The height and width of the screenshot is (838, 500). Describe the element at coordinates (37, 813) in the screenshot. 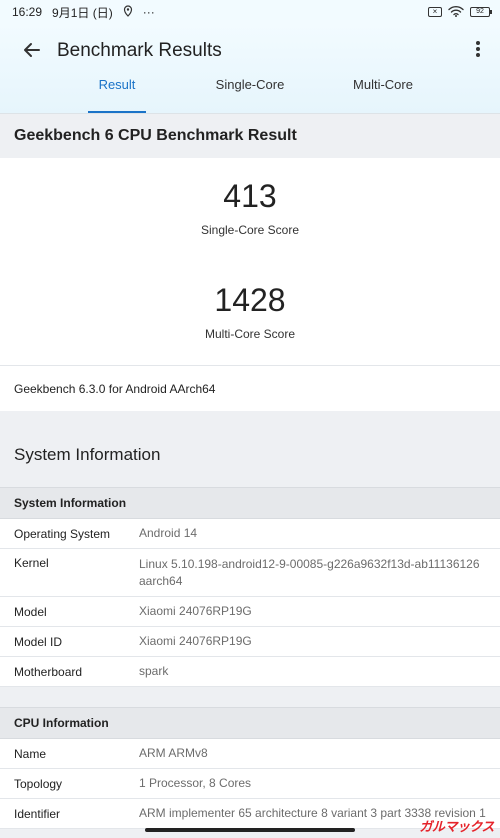

I see `row-key: Identifier` at that location.